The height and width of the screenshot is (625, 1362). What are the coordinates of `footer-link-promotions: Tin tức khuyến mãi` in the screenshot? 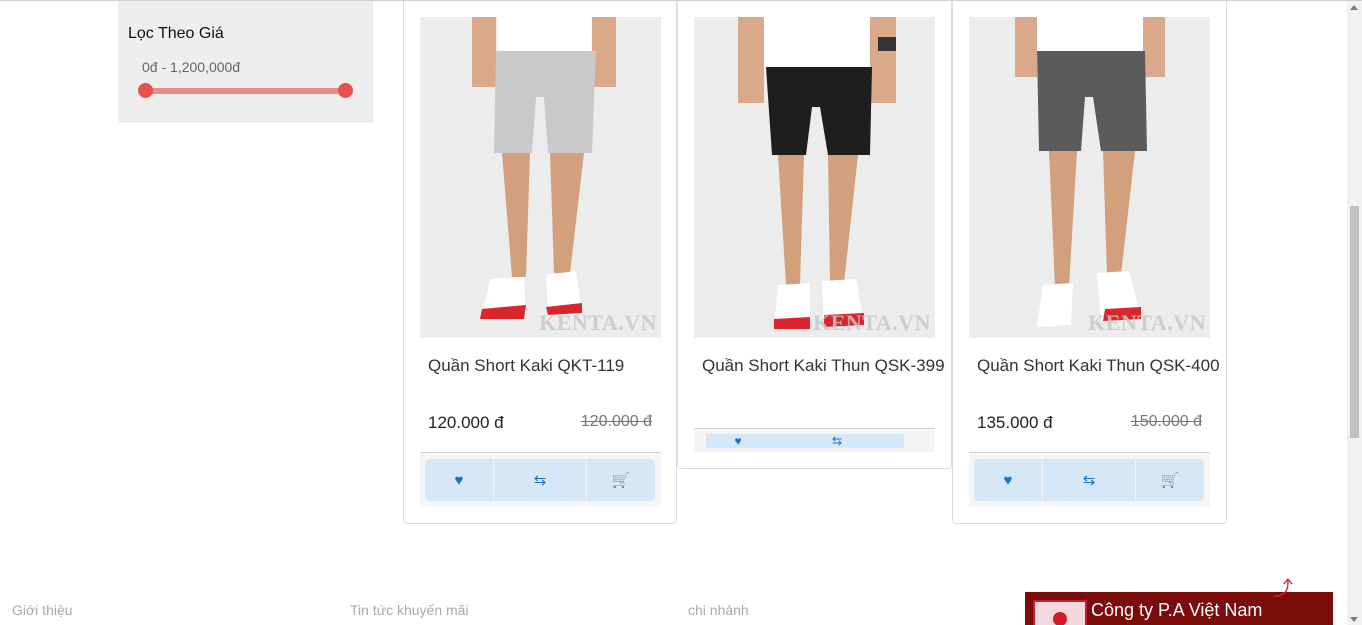 It's located at (409, 610).